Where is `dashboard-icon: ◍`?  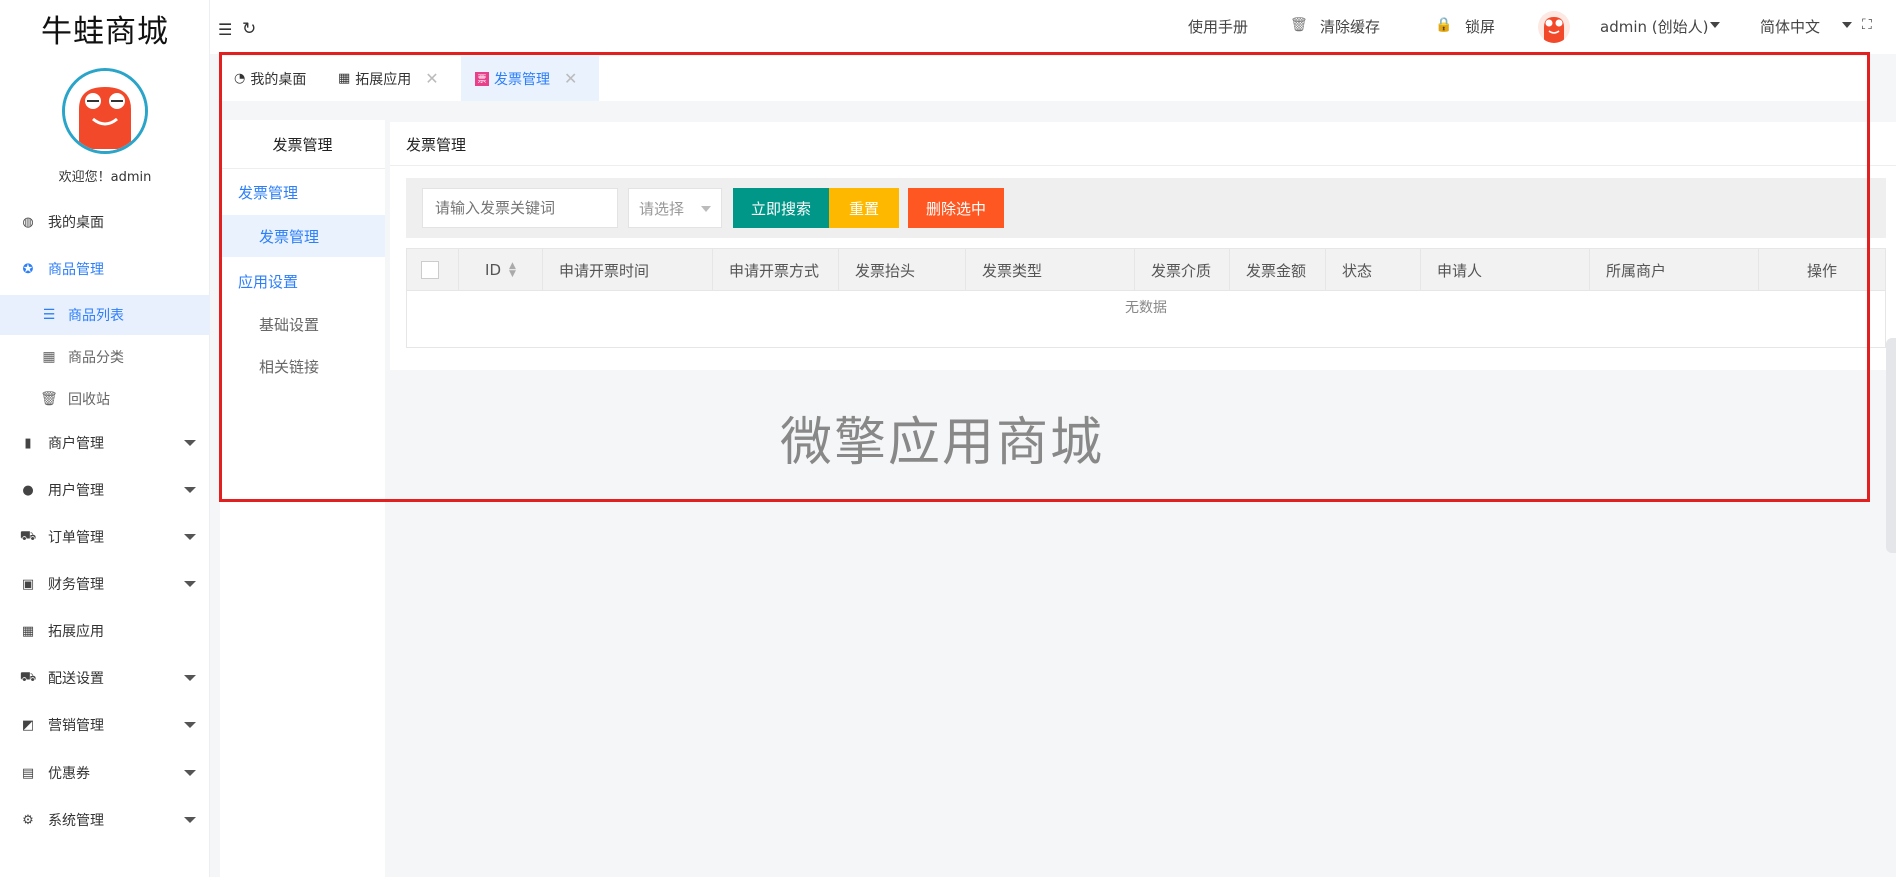
dashboard-icon: ◍ is located at coordinates (28, 222).